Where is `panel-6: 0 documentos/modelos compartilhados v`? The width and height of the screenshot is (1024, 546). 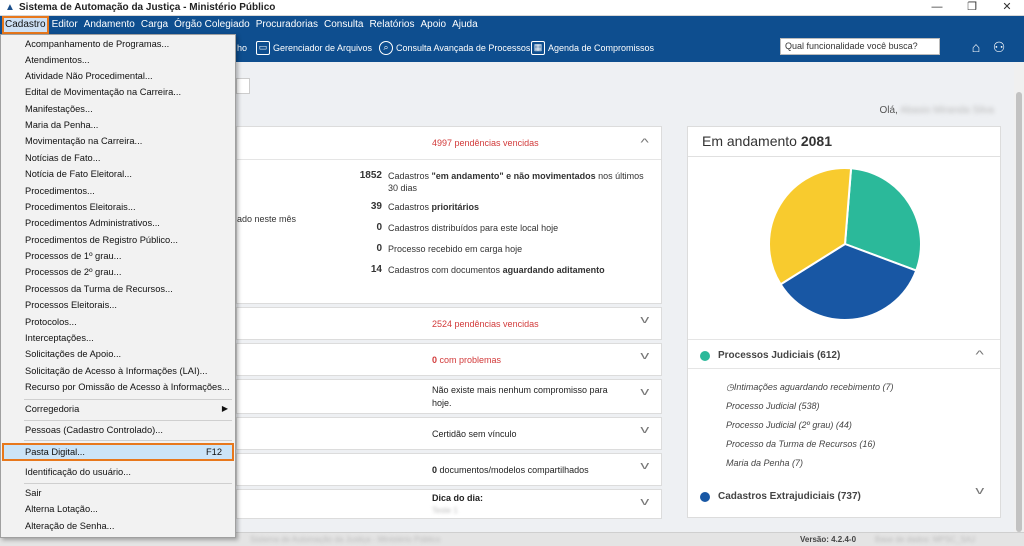
panel-6: 0 documentos/modelos compartilhados v is located at coordinates (449, 469).